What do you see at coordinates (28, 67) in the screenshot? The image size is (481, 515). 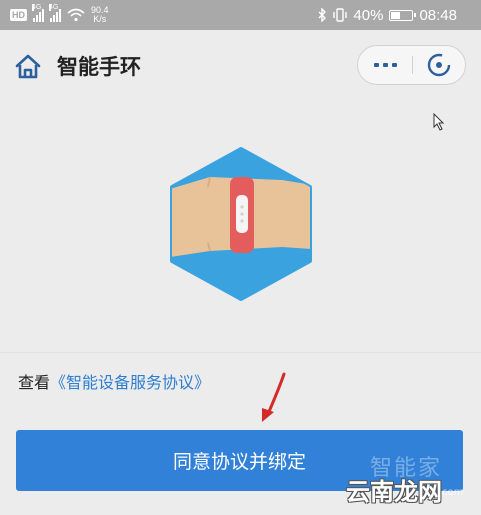 I see `home-icon` at bounding box center [28, 67].